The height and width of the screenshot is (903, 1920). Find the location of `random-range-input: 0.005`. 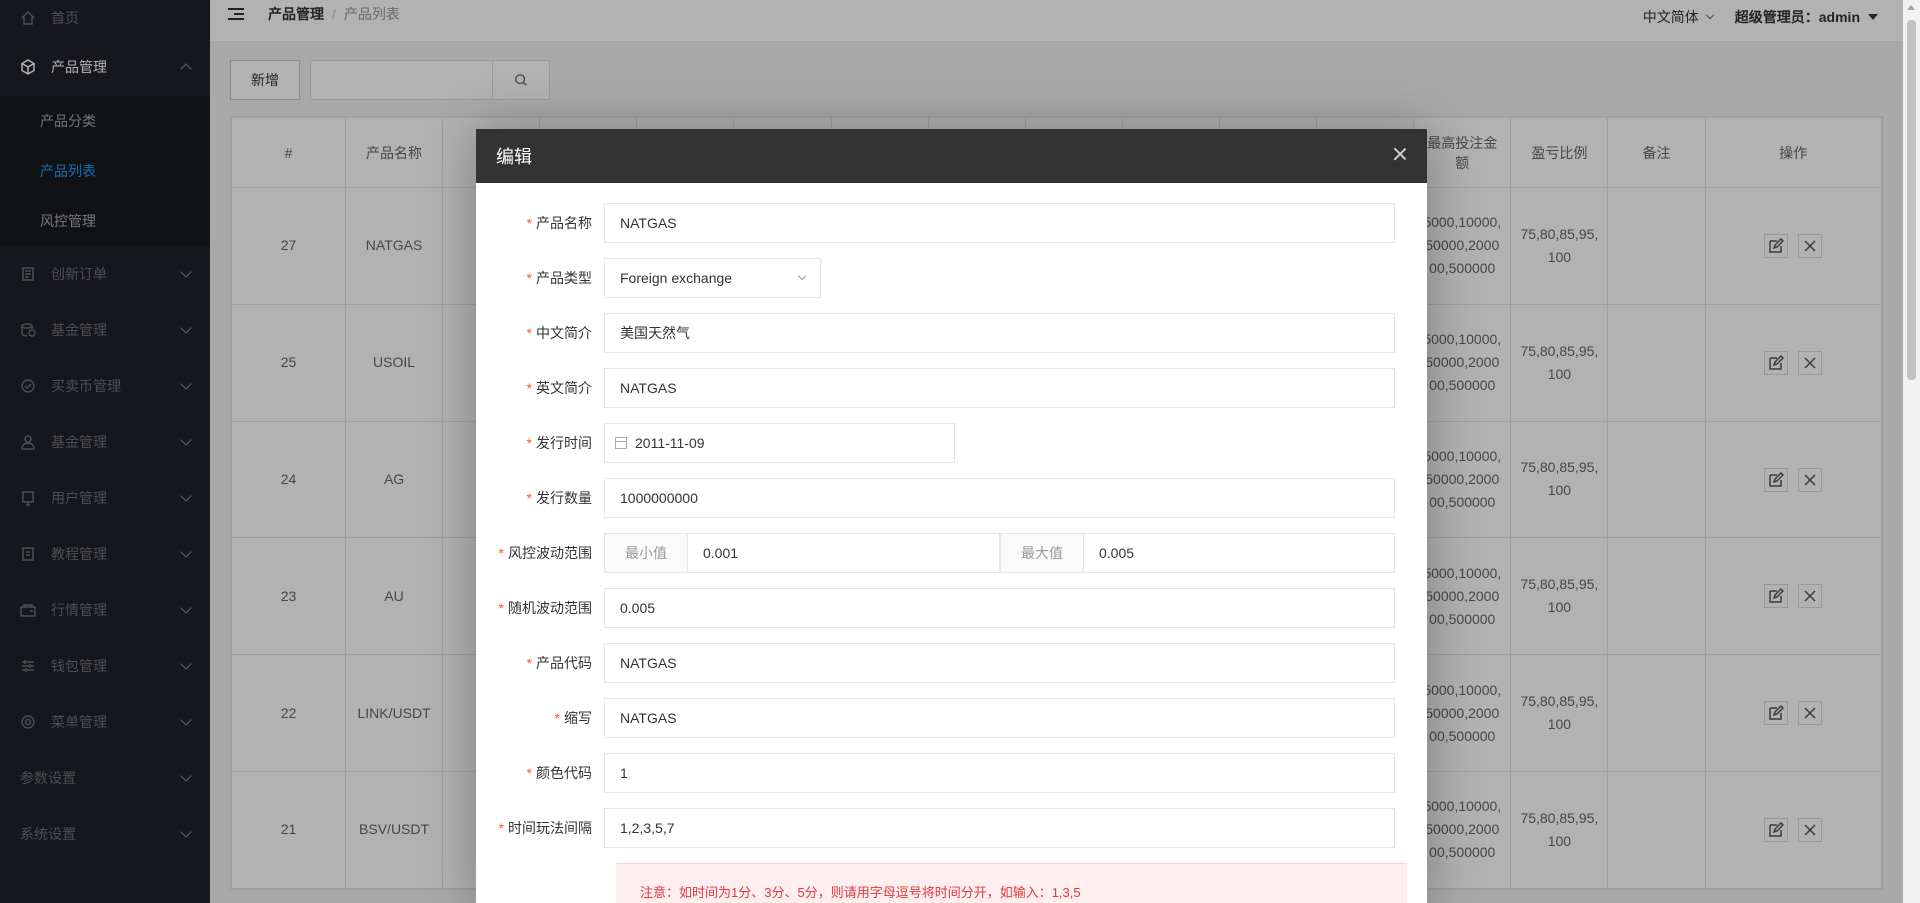

random-range-input: 0.005 is located at coordinates (999, 608).